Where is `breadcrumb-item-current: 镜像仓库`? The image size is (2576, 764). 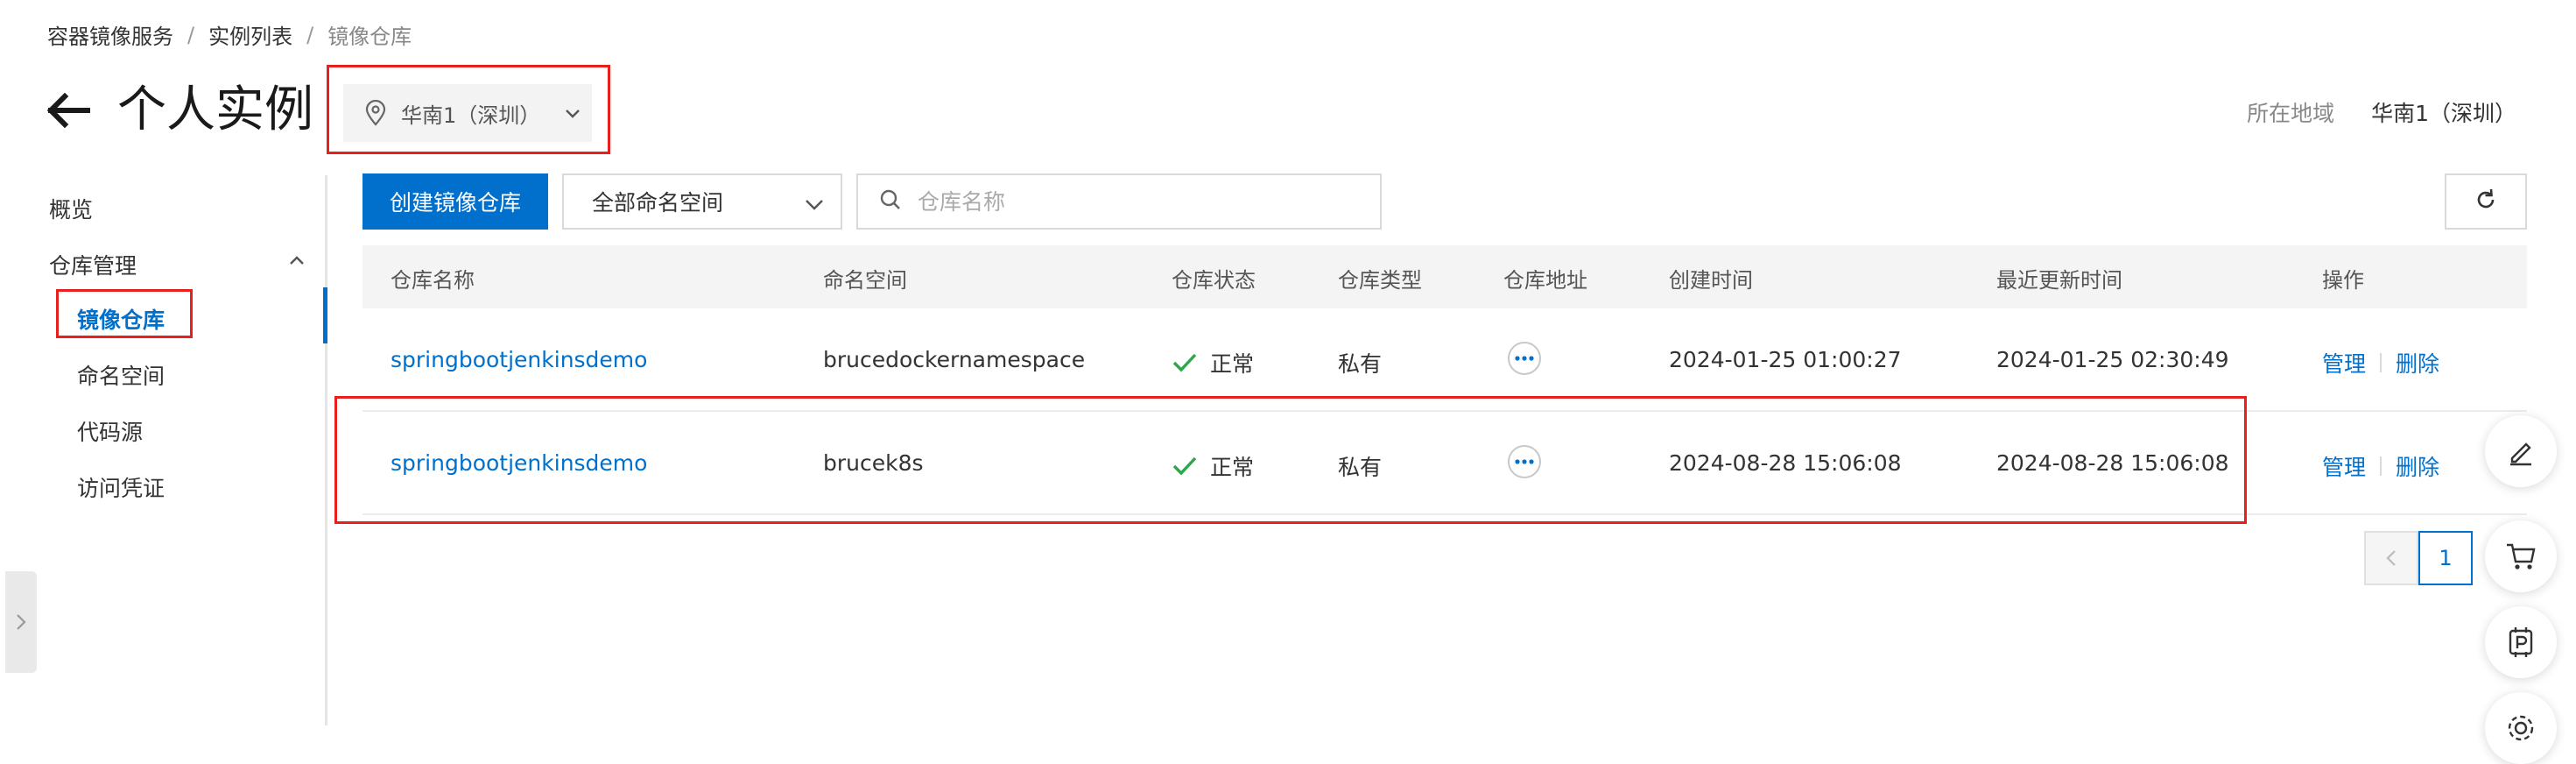
breadcrumb-item-current: 镜像仓库 is located at coordinates (369, 37).